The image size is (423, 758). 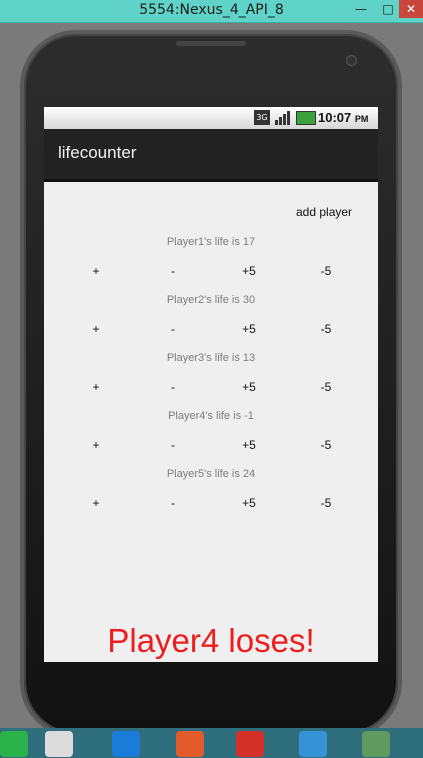 What do you see at coordinates (96, 387) in the screenshot?
I see `player-3-plus-button: +` at bounding box center [96, 387].